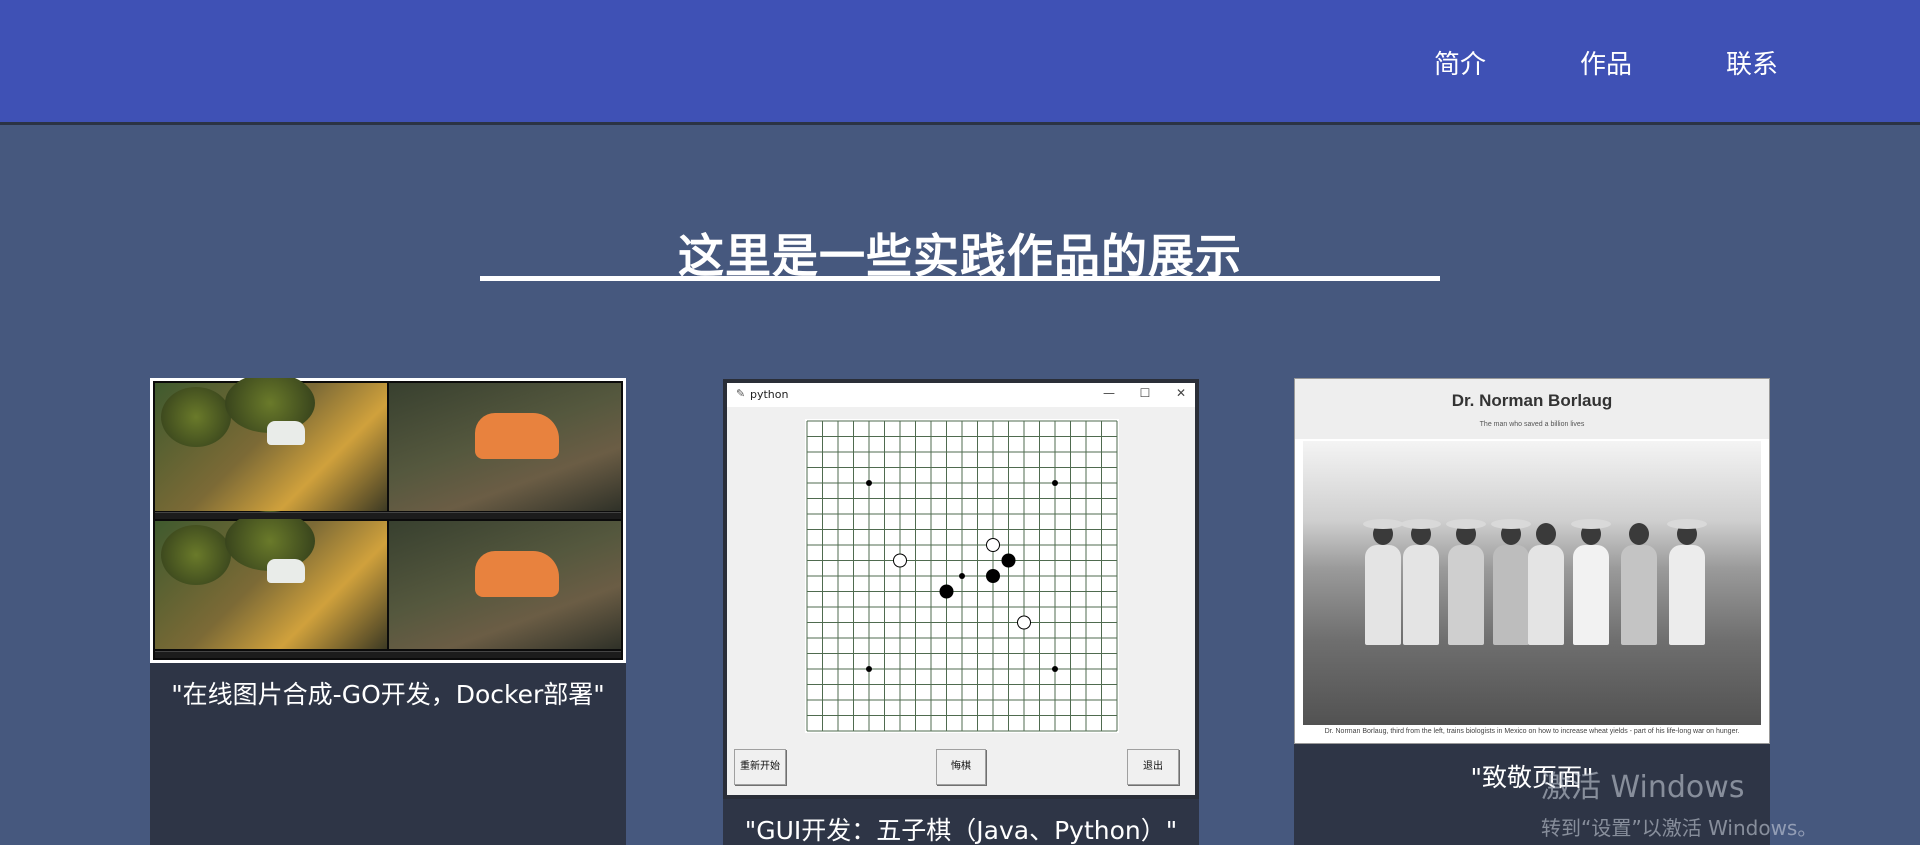 This screenshot has height=845, width=1920. What do you see at coordinates (1460, 62) in the screenshot?
I see `nav-link-intro: 简介` at bounding box center [1460, 62].